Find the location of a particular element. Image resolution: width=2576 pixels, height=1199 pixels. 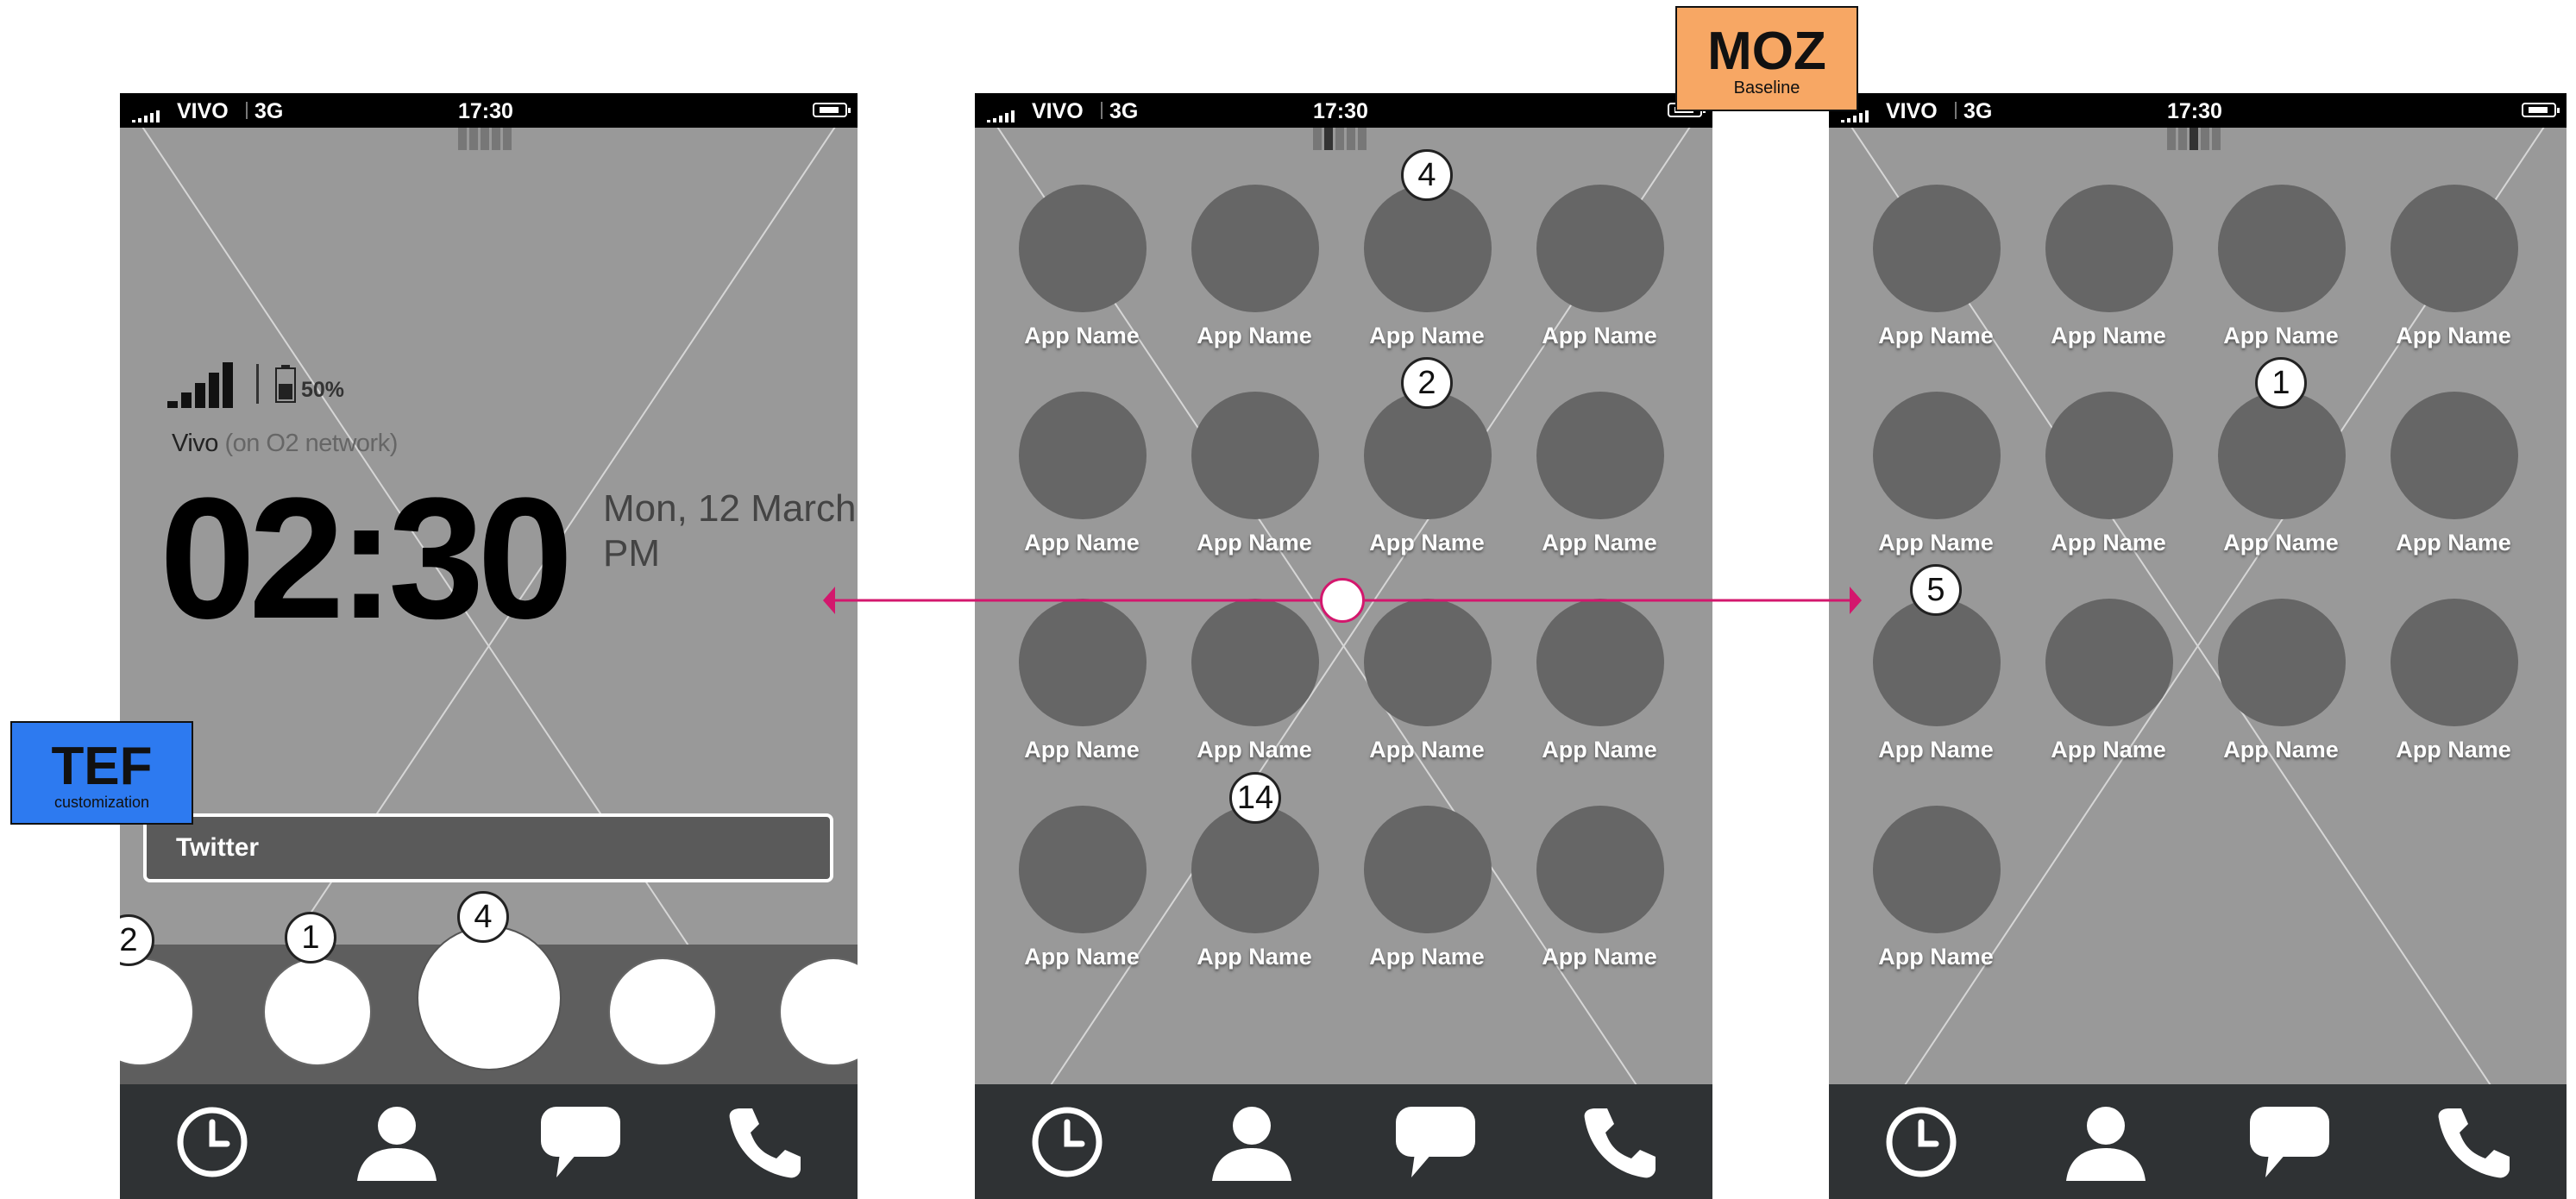

notification-badge: 4 is located at coordinates (1427, 175).